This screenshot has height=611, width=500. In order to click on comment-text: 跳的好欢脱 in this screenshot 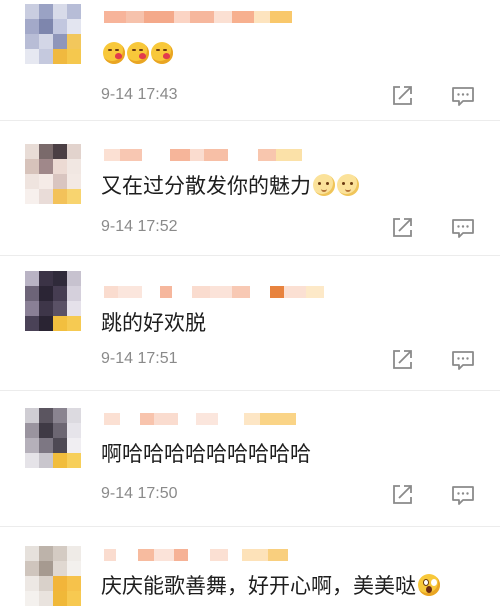, I will do `click(153, 323)`.